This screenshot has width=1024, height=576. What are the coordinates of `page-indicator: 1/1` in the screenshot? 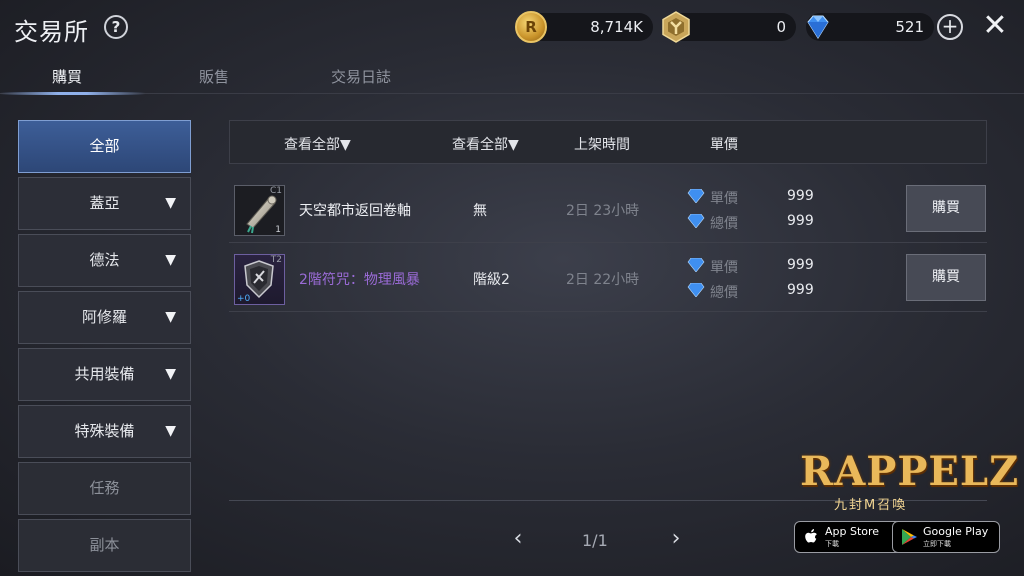 It's located at (595, 540).